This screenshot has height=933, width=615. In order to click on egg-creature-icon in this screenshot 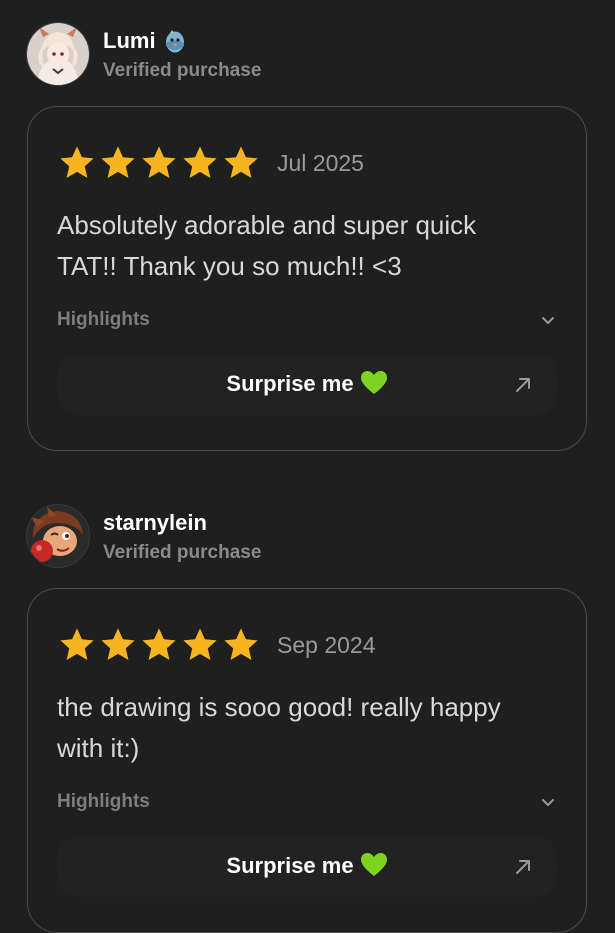, I will do `click(175, 44)`.